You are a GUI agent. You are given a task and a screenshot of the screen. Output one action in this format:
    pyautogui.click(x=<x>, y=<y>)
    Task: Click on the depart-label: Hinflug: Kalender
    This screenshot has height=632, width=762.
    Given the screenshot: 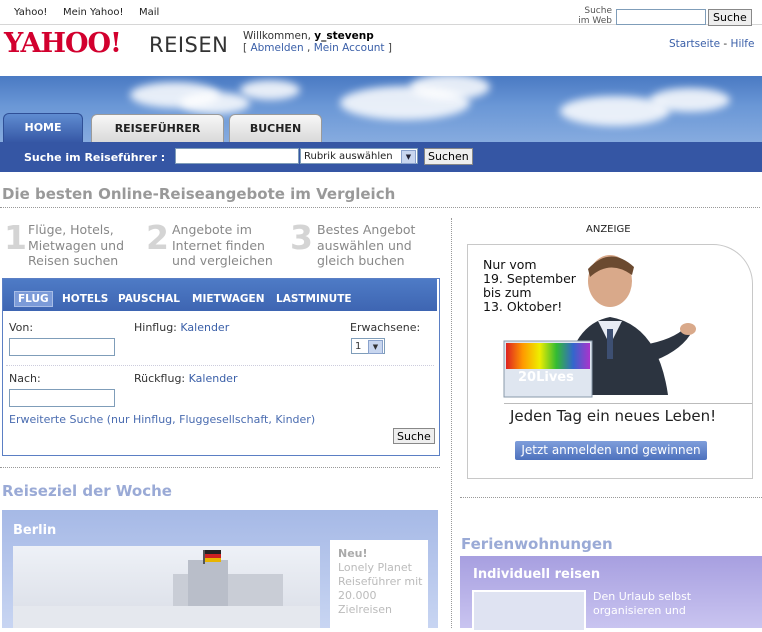 What is the action you would take?
    pyautogui.click(x=181, y=327)
    